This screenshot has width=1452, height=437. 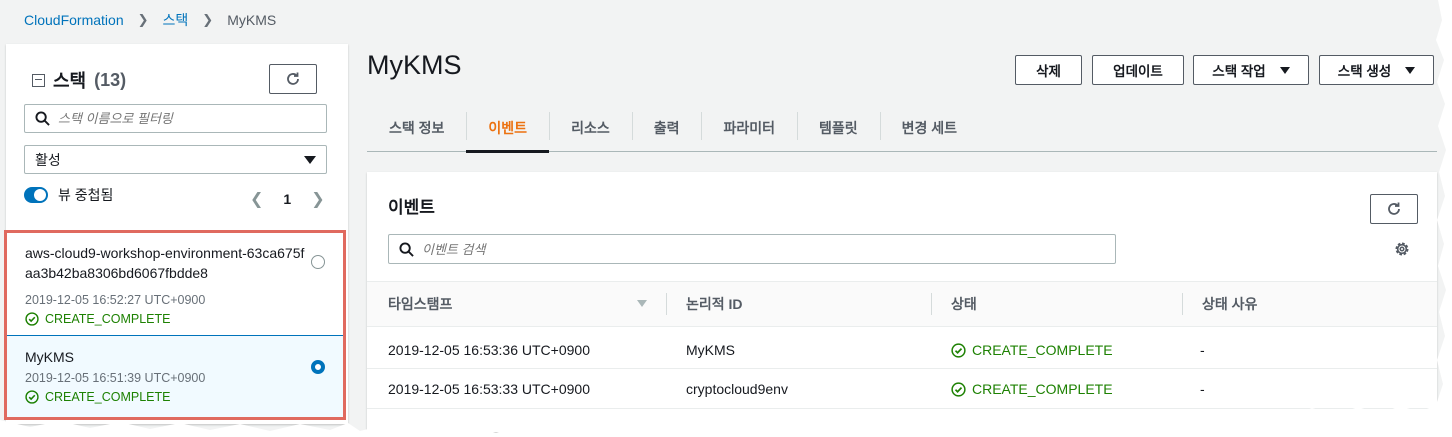 I want to click on nested-view-toggle, so click(x=36, y=195).